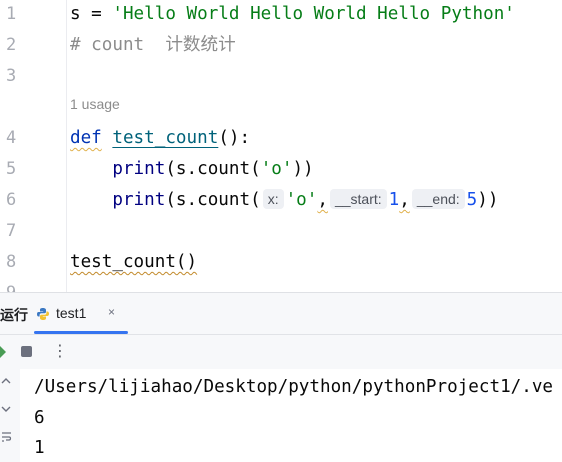  I want to click on line-number: 5, so click(11, 169).